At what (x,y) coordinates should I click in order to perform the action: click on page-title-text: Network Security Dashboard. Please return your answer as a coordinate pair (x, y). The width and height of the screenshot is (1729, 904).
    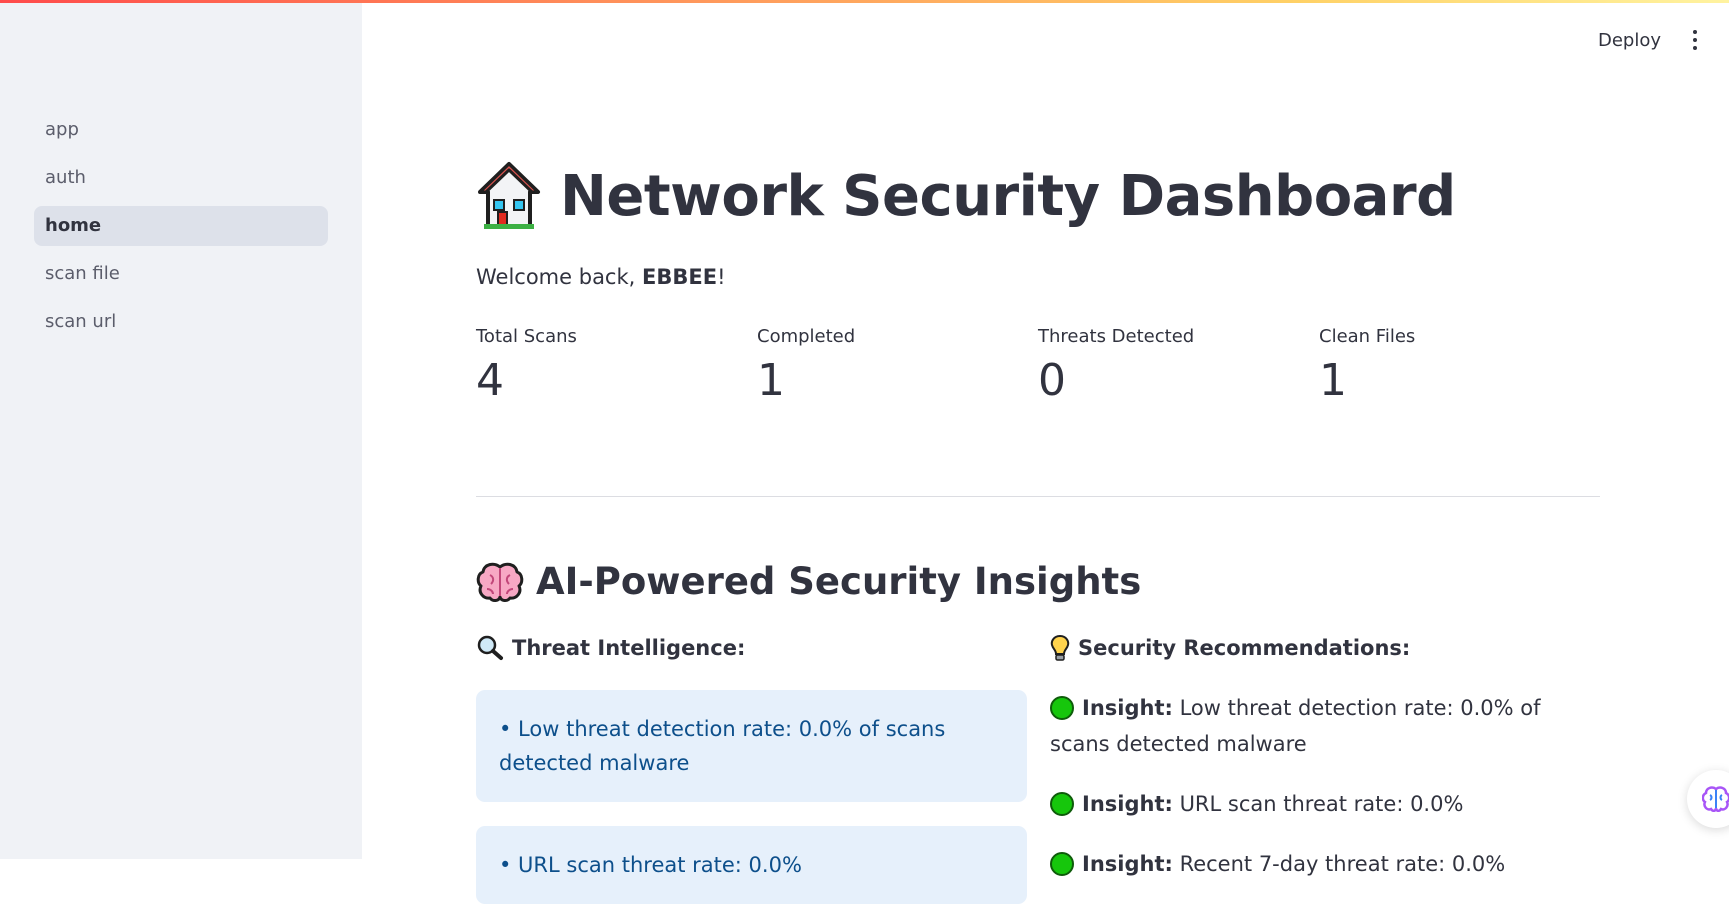
    Looking at the image, I should click on (1008, 196).